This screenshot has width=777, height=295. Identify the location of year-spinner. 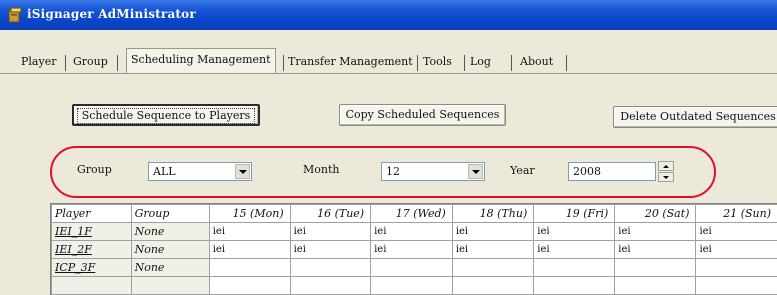
(666, 171).